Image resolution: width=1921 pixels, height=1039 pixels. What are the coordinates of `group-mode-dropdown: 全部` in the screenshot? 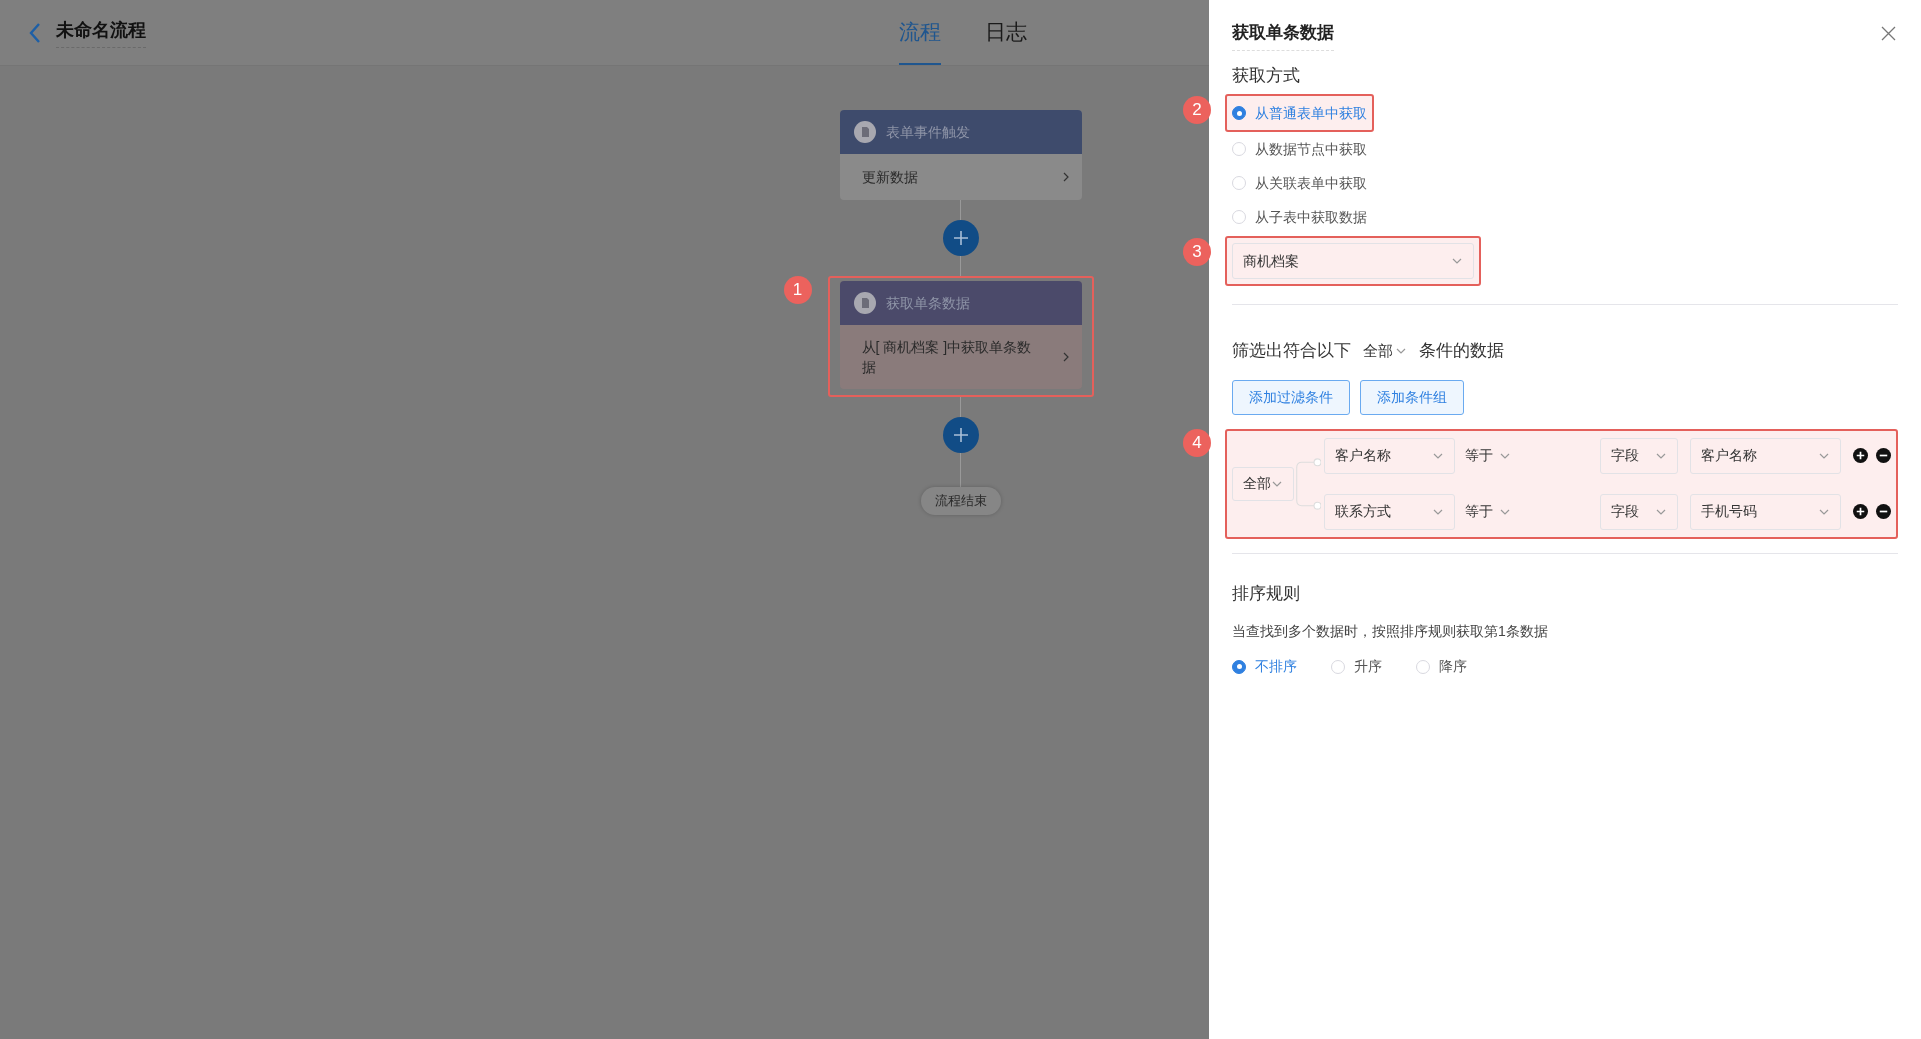 It's located at (1263, 483).